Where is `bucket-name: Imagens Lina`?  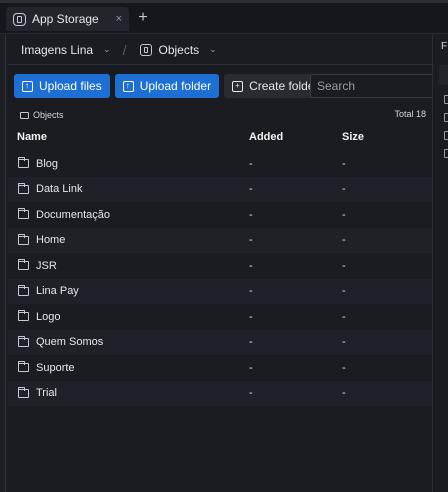
bucket-name: Imagens Lina is located at coordinates (57, 49).